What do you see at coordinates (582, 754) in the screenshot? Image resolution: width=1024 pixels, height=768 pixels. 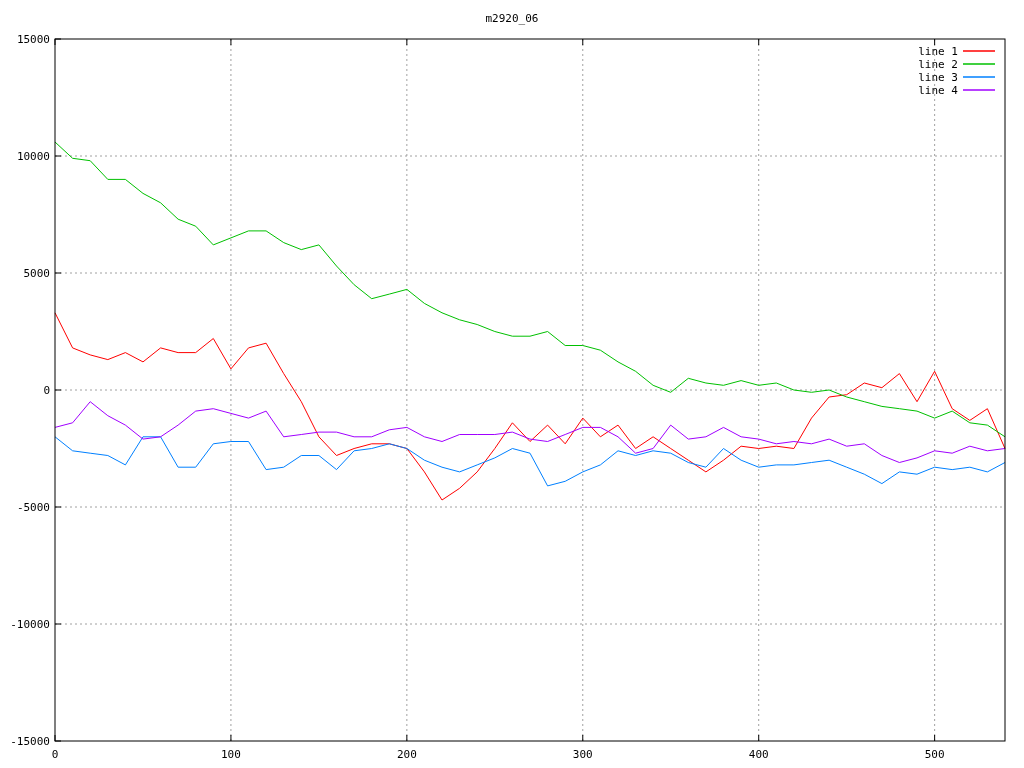 I see `x-tick-label: 300` at bounding box center [582, 754].